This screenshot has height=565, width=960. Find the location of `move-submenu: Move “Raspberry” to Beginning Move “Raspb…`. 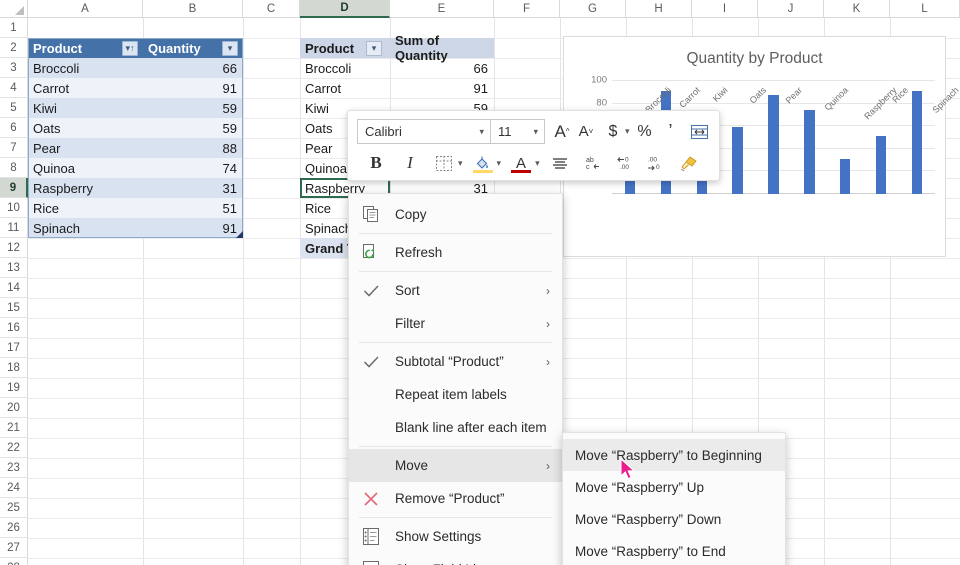

move-submenu: Move “Raspberry” to Beginning Move “Raspb… is located at coordinates (674, 498).